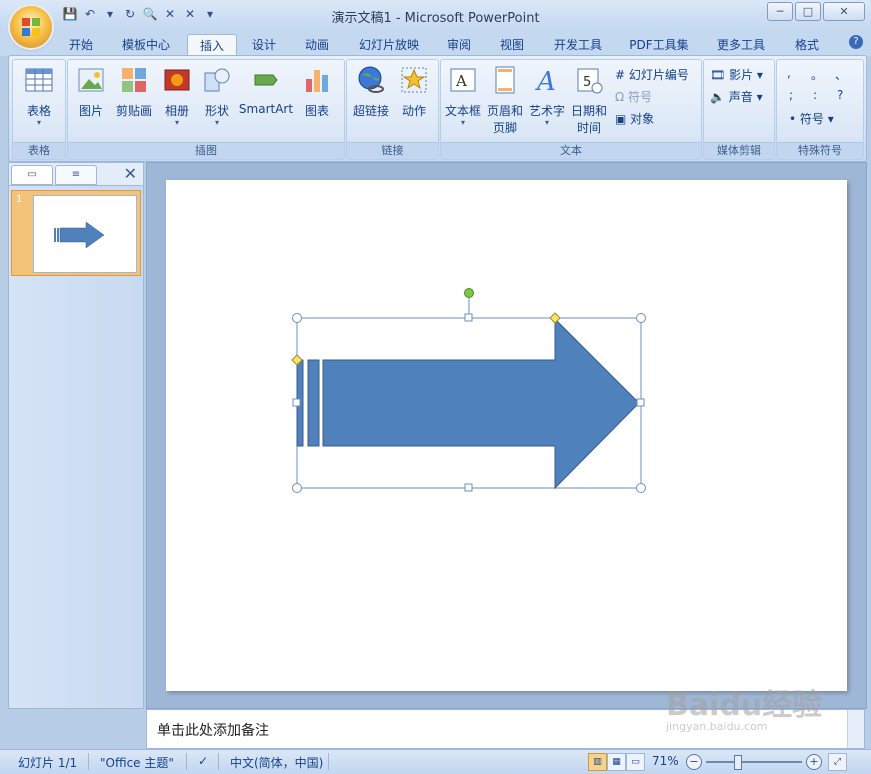 The height and width of the screenshot is (774, 871). I want to click on symbol-colon: :, so click(815, 95).